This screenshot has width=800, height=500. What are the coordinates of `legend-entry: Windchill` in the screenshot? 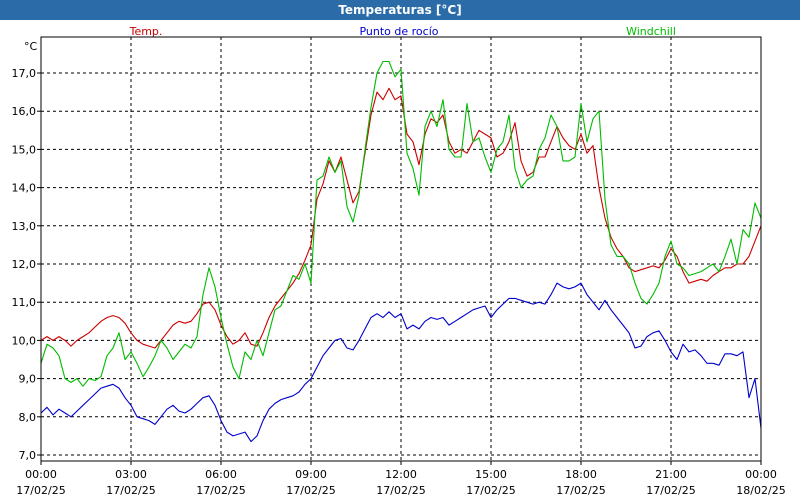 It's located at (651, 31).